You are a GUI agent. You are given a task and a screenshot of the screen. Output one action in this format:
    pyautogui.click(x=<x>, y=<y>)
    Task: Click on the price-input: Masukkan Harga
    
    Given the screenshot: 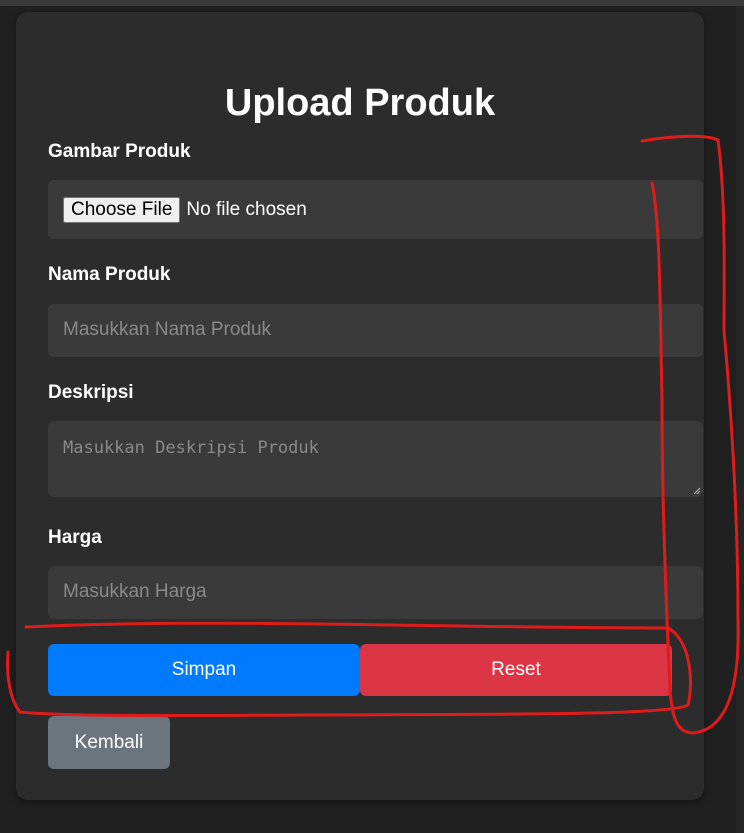 What is the action you would take?
    pyautogui.click(x=375, y=592)
    